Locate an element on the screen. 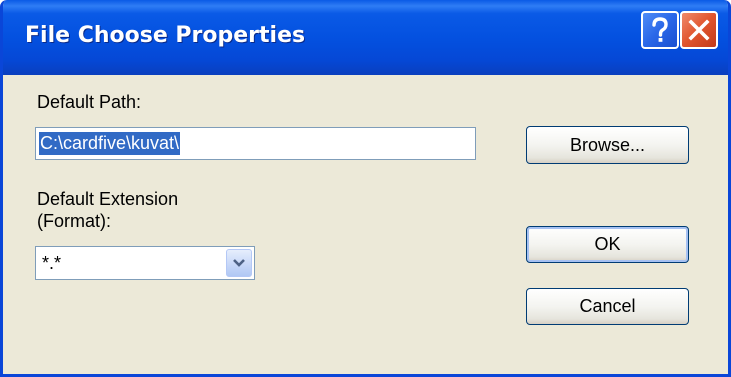 This screenshot has width=731, height=377. default-extension-label: Default Extension (Format): is located at coordinates (147, 210).